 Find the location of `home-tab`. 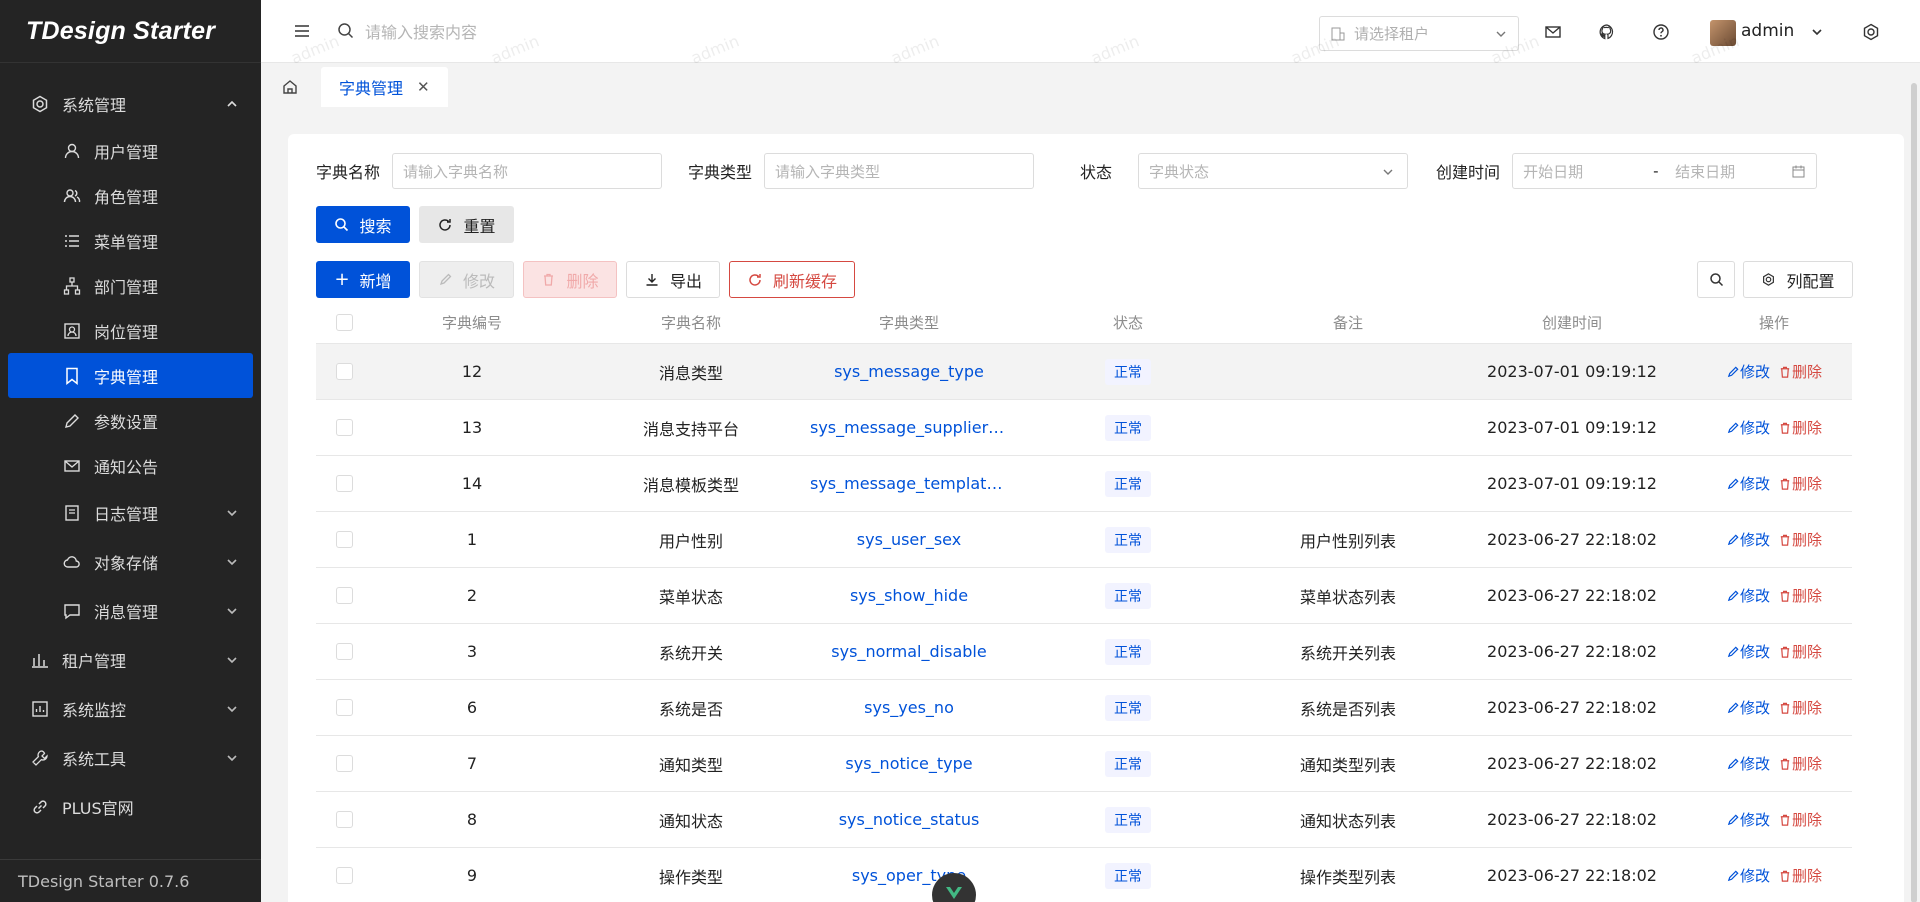

home-tab is located at coordinates (290, 87).